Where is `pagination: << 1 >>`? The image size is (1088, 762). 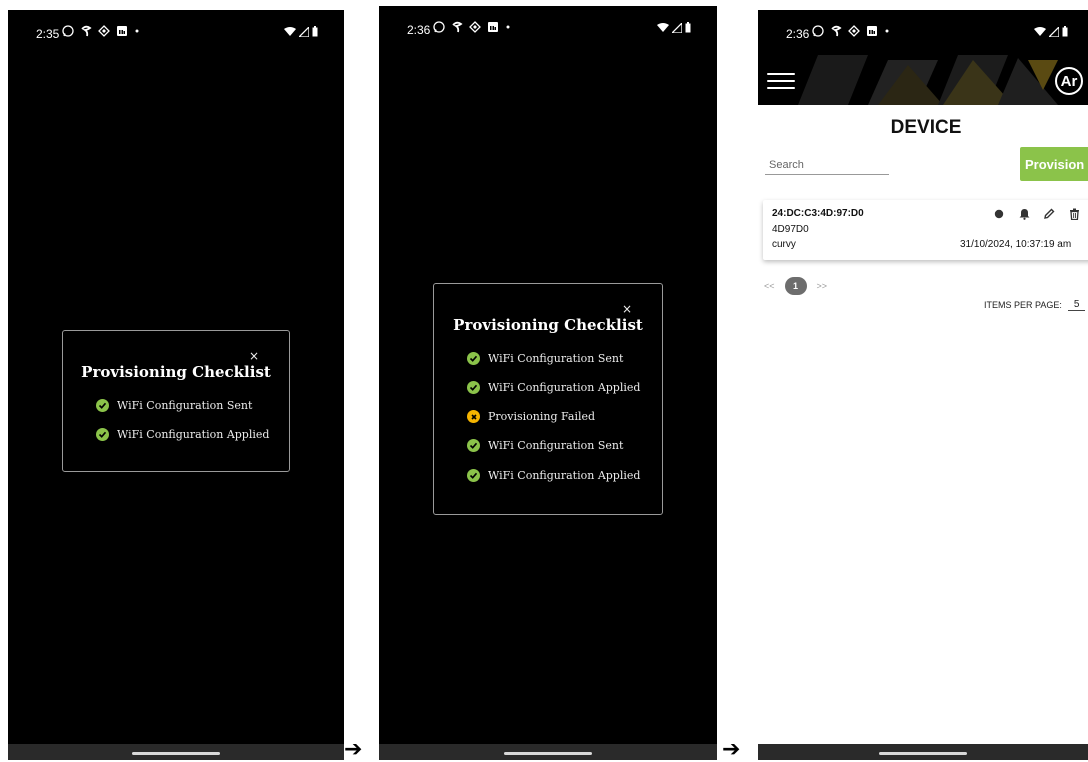 pagination: << 1 >> is located at coordinates (795, 286).